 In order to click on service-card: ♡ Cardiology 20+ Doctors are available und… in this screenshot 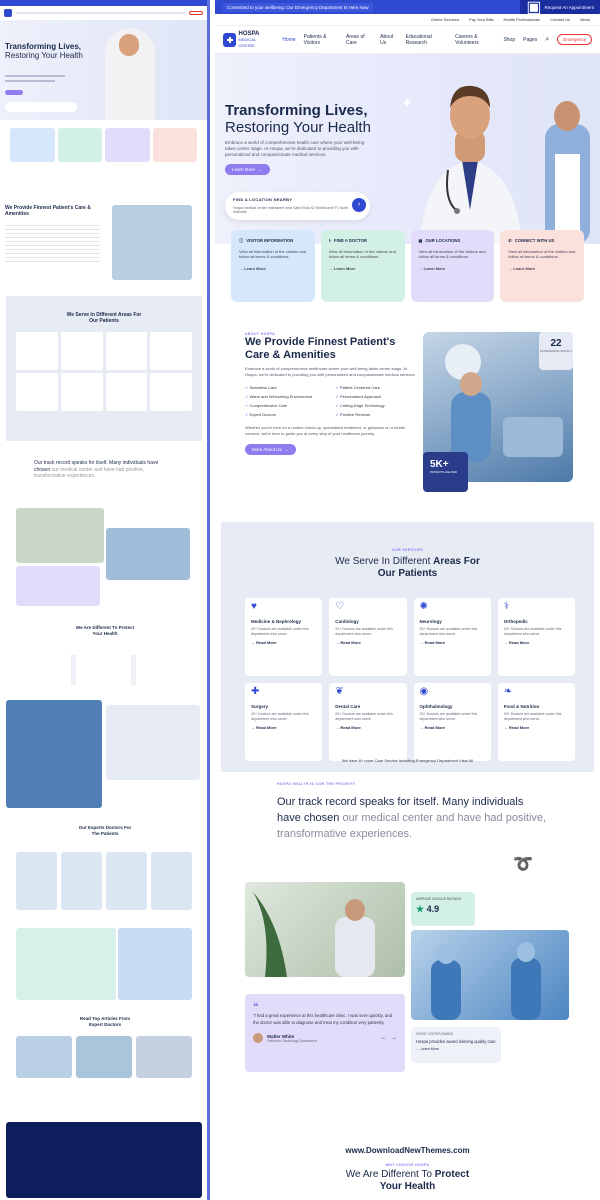, I will do `click(368, 637)`.